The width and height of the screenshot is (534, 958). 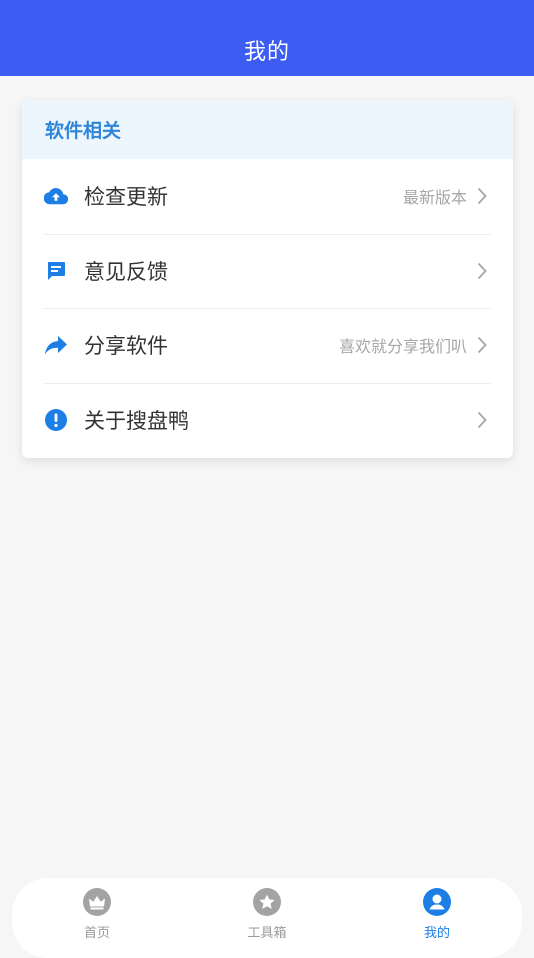 What do you see at coordinates (126, 346) in the screenshot?
I see `share-label: 分享软件` at bounding box center [126, 346].